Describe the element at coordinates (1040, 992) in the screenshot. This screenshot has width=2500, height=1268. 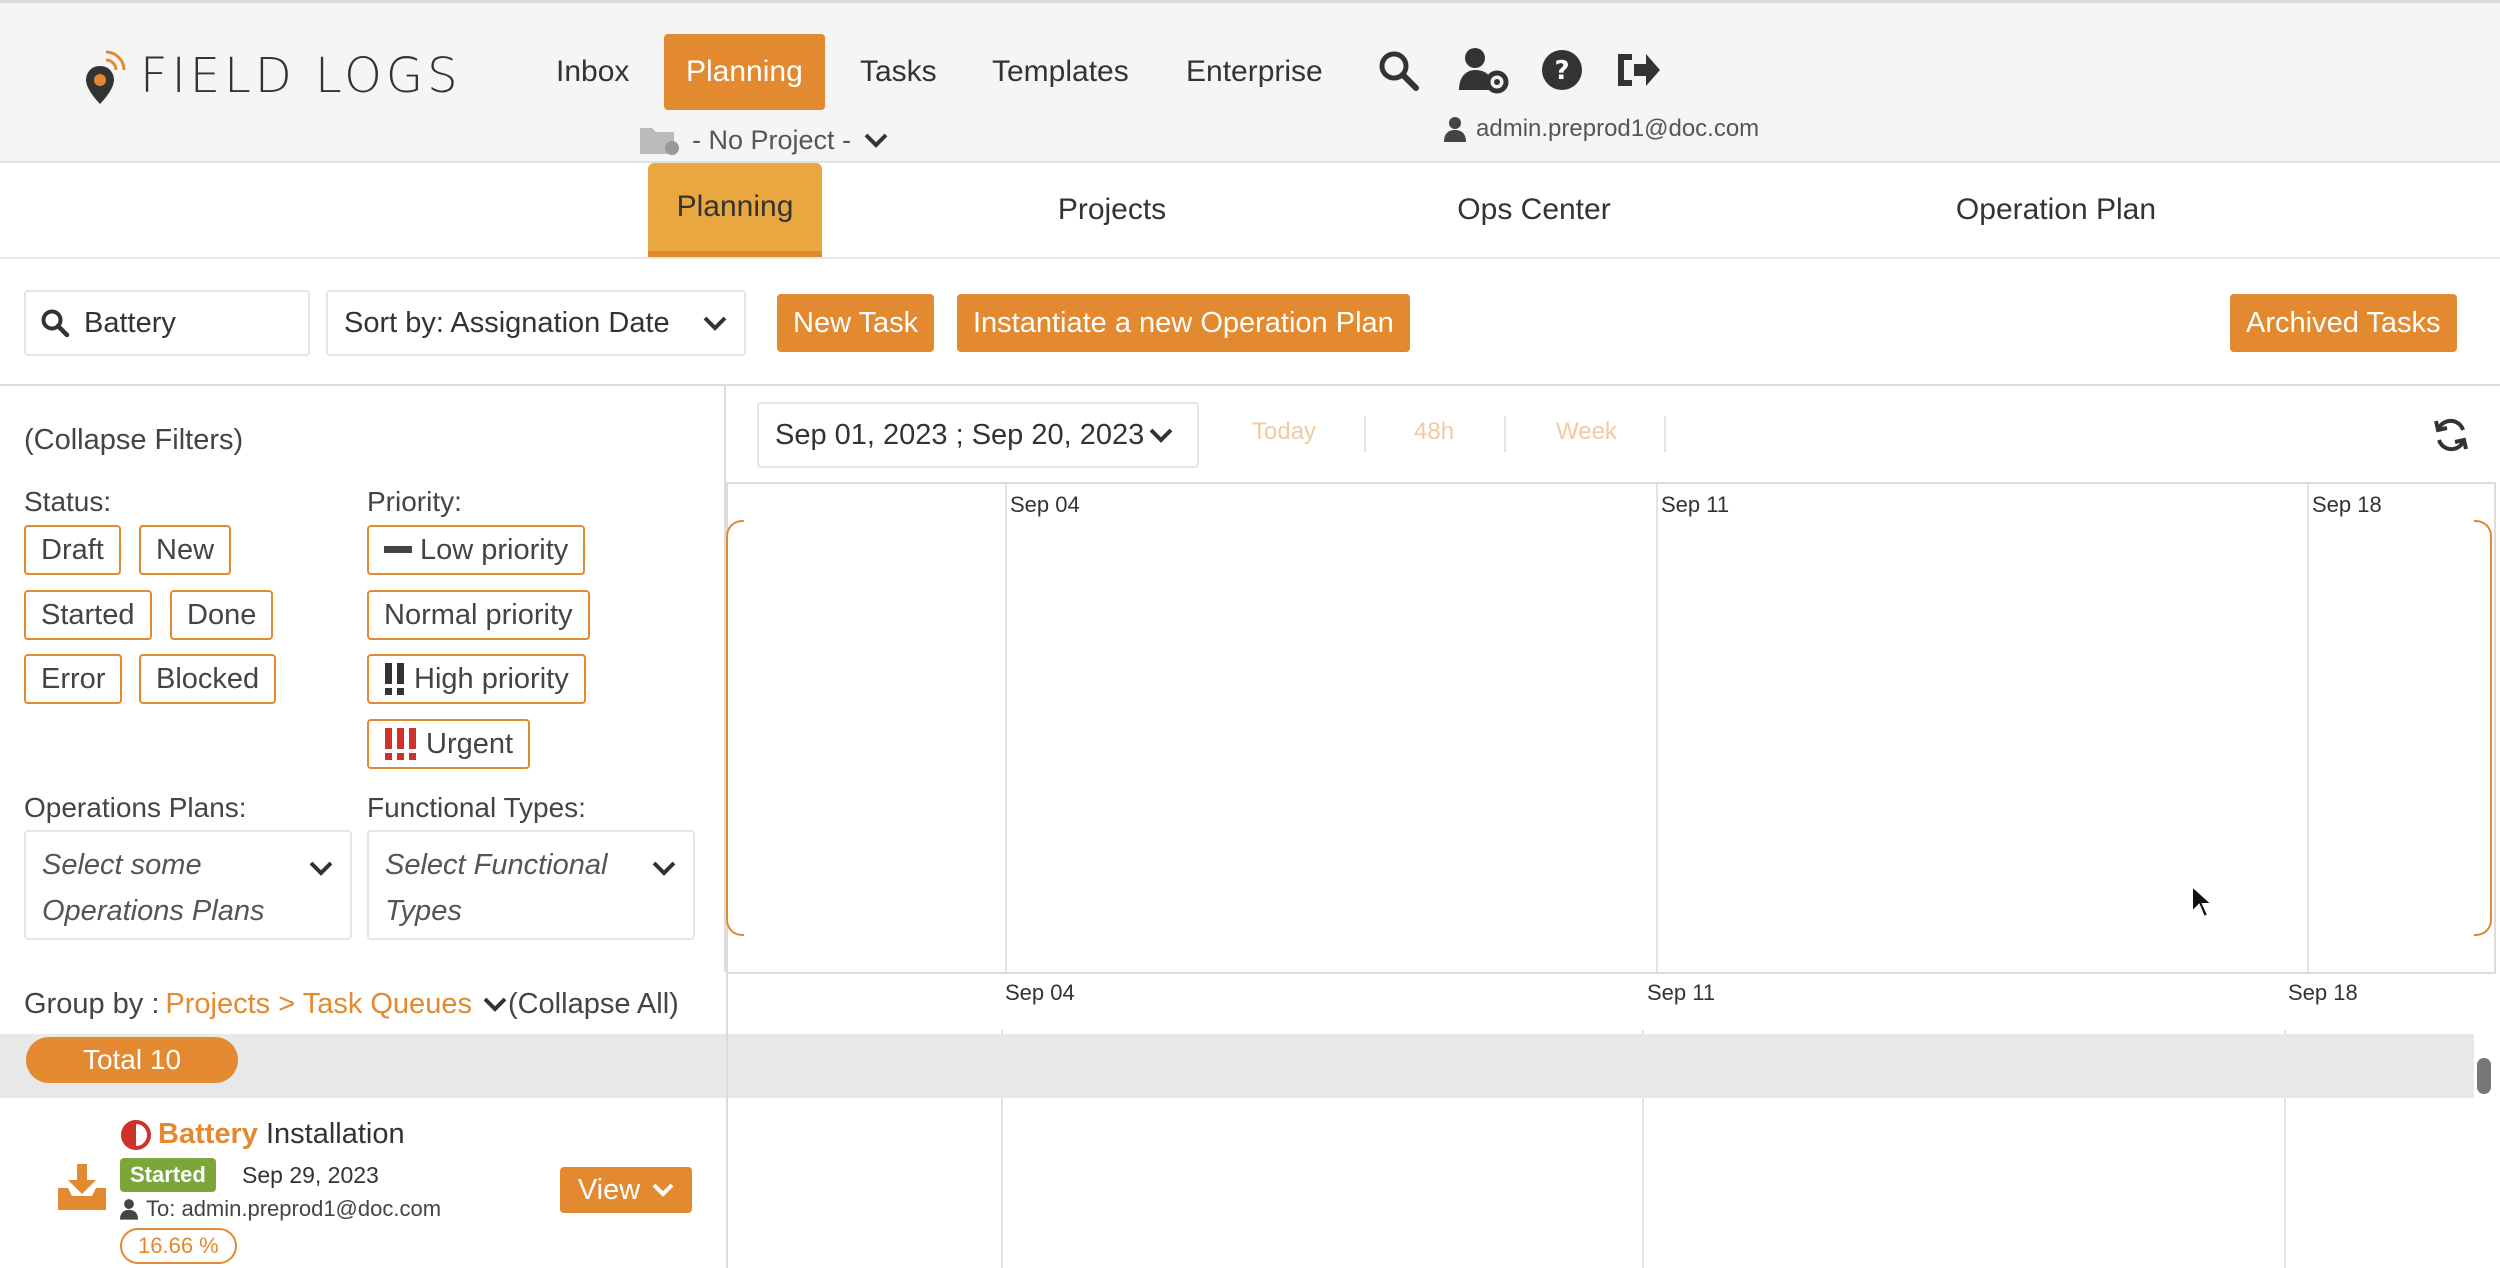
I see `gantt-date-label: Sep 04` at that location.